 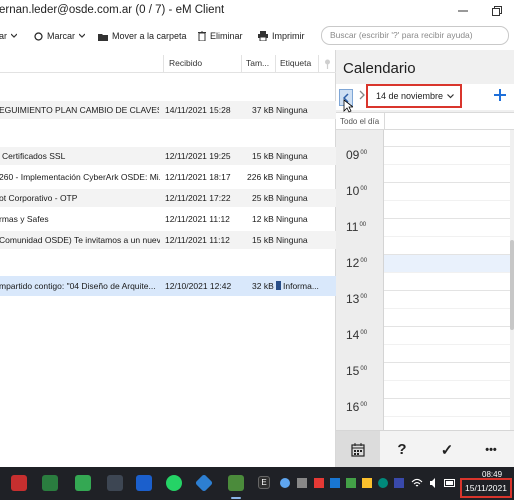 I want to click on tag-color-swatch, so click(x=278, y=285).